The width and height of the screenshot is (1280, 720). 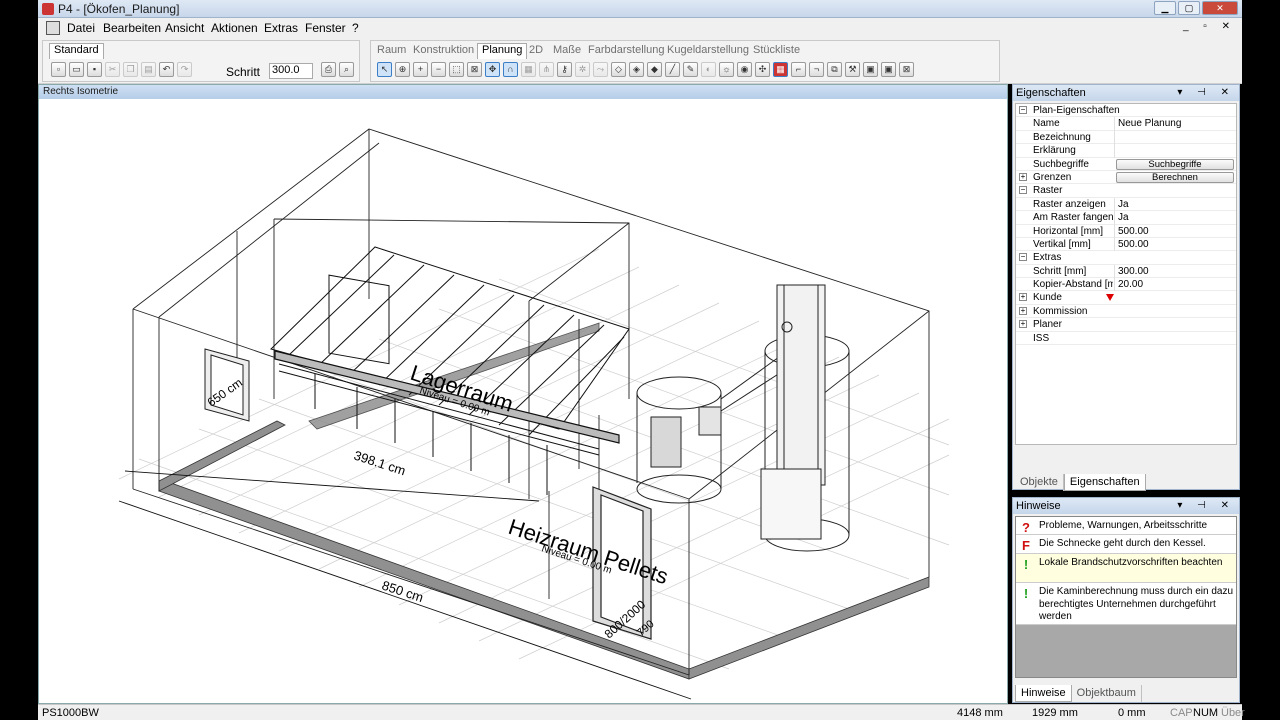 What do you see at coordinates (1107, 693) in the screenshot?
I see `tab-objektbaum: Objektbaum` at bounding box center [1107, 693].